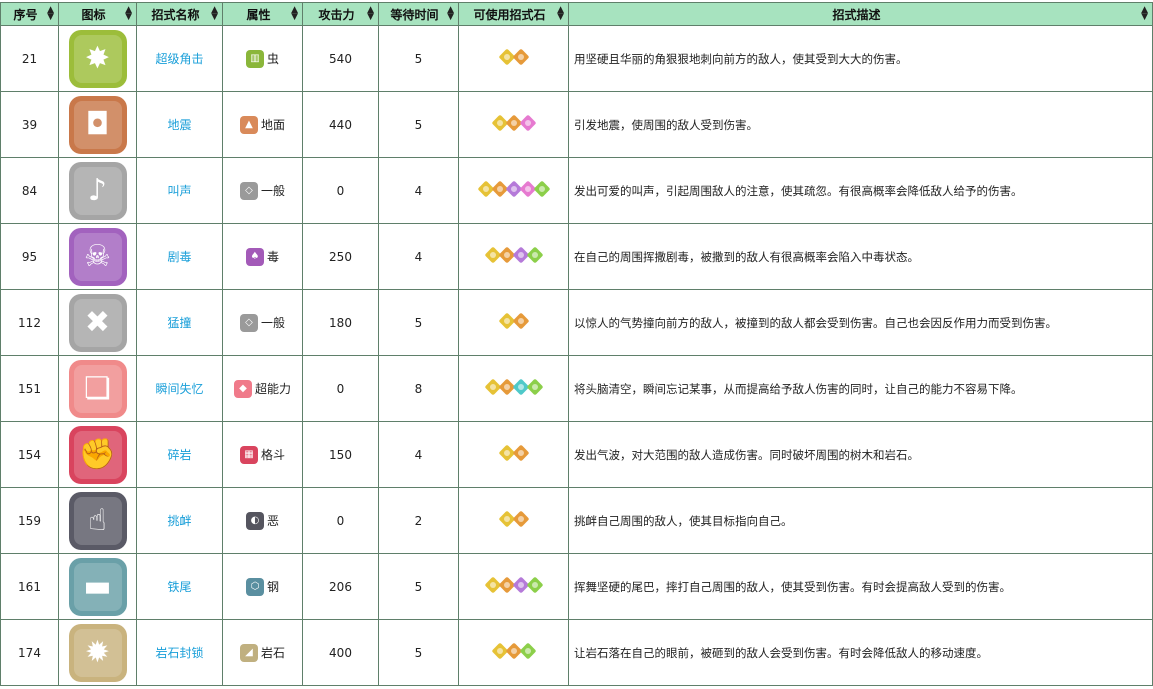  What do you see at coordinates (272, 125) in the screenshot?
I see `attr-label: 地面` at bounding box center [272, 125].